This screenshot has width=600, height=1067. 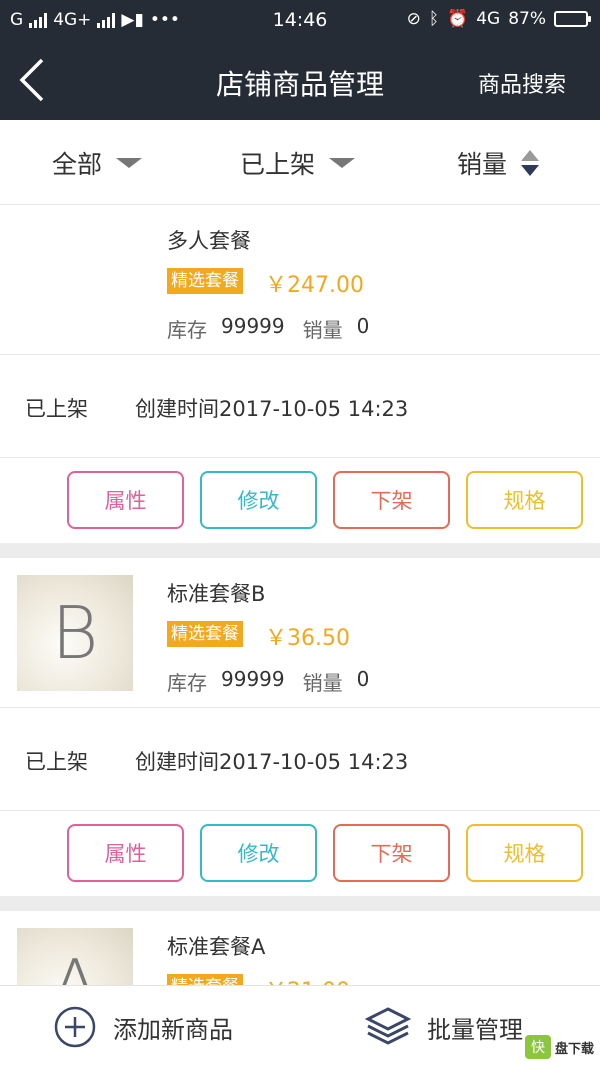 I want to click on filter-sort: 销量, so click(x=498, y=162).